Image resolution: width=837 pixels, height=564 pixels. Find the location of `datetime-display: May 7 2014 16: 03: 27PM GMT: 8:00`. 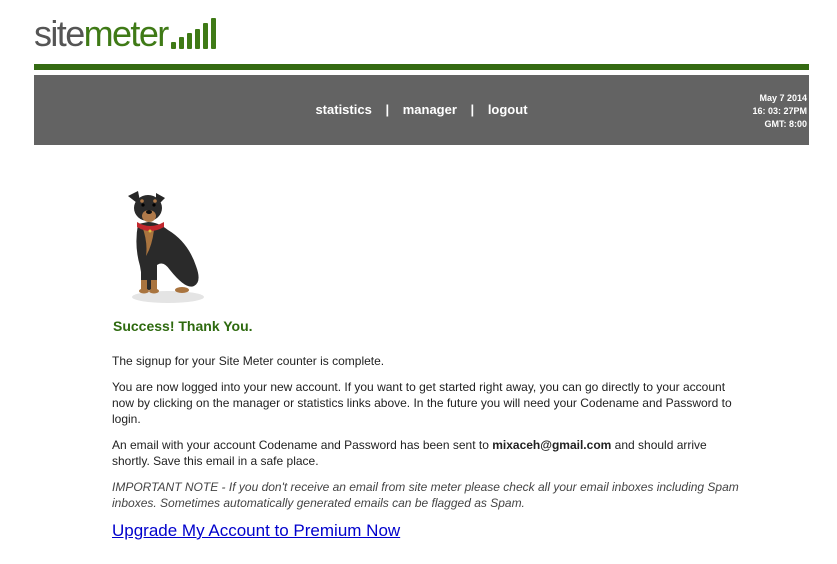

datetime-display: May 7 2014 16: 03: 27PM GMT: 8:00 is located at coordinates (779, 111).